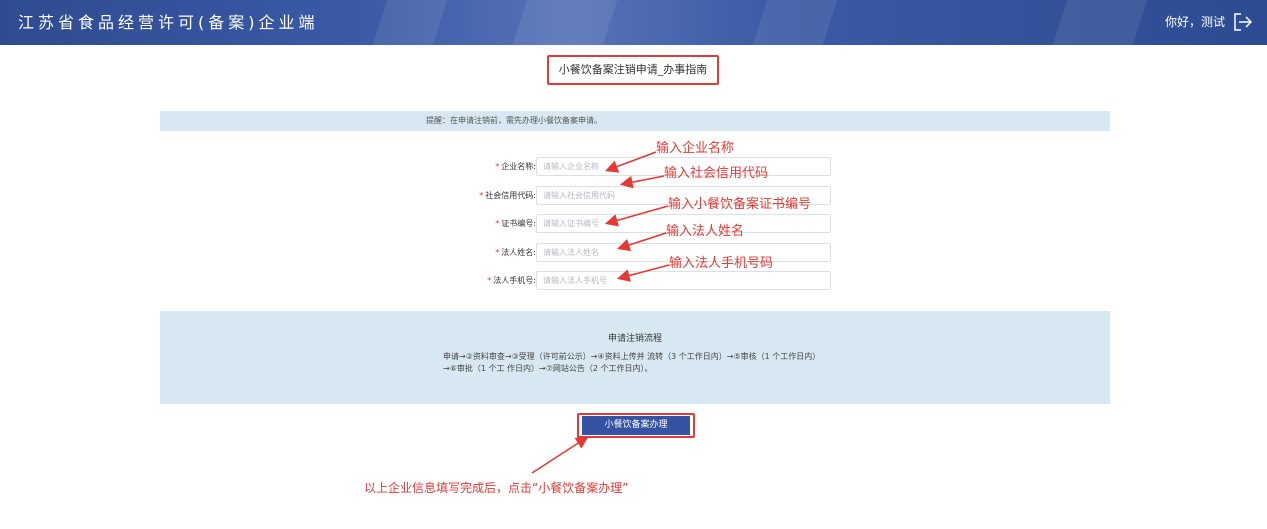 The height and width of the screenshot is (529, 1267). I want to click on user-greeting: 你好，测试, so click(1194, 22).